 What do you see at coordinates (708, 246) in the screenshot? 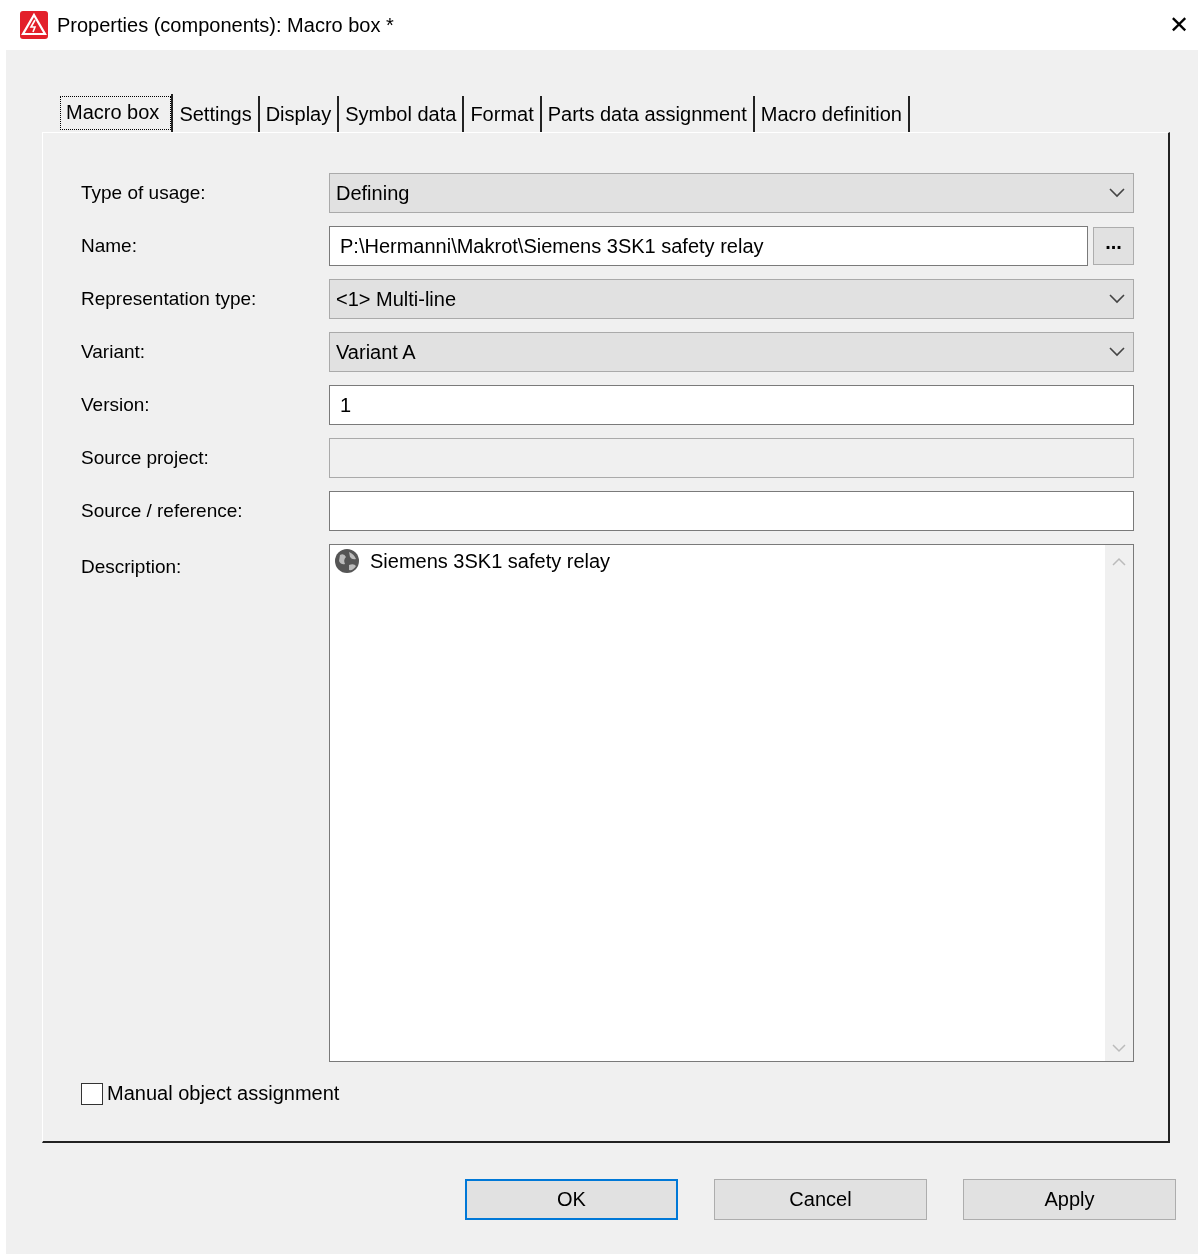
I see `input-field: P:\Hermanni\Makrot\Siemens 3SK1 safety relay` at bounding box center [708, 246].